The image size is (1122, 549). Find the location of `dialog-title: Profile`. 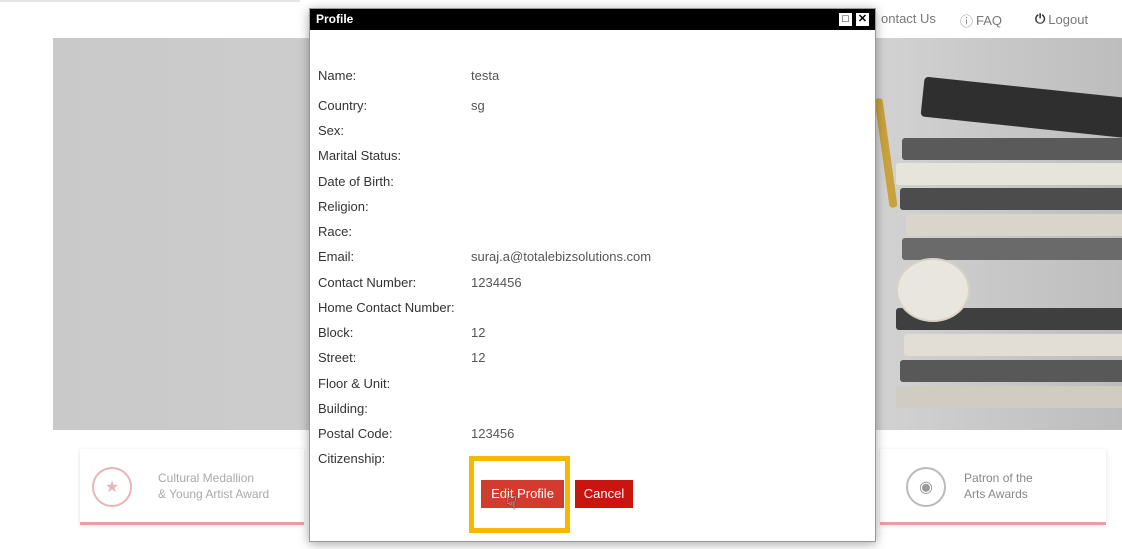

dialog-title: Profile is located at coordinates (335, 19).